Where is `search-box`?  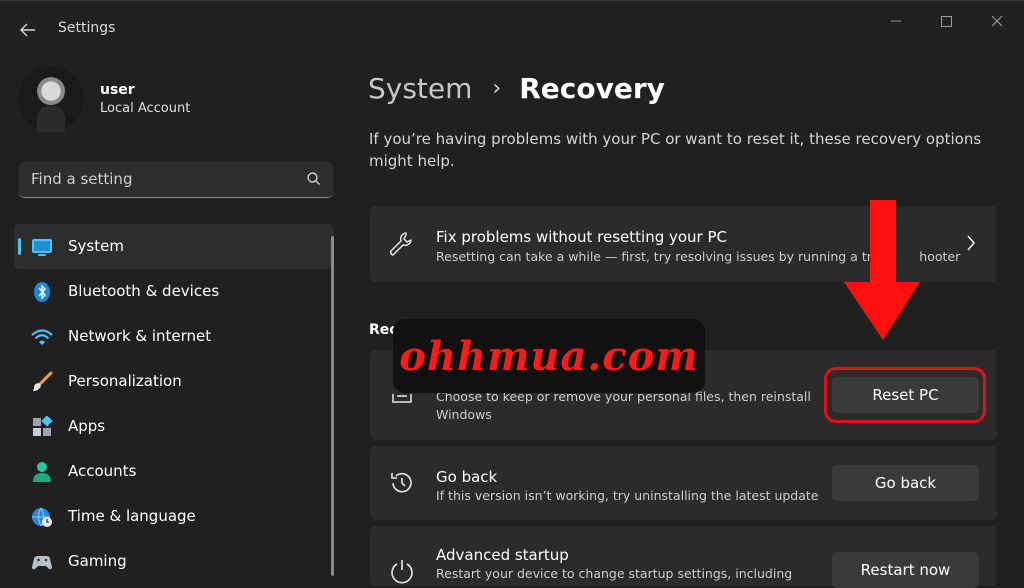
search-box is located at coordinates (176, 180).